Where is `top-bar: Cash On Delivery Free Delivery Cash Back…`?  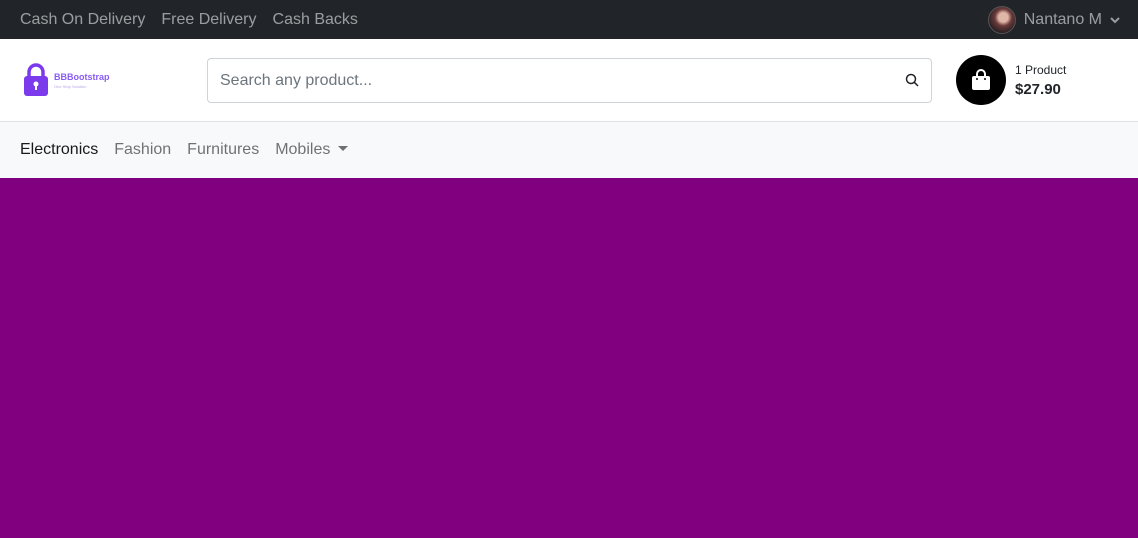
top-bar: Cash On Delivery Free Delivery Cash Back… is located at coordinates (569, 19).